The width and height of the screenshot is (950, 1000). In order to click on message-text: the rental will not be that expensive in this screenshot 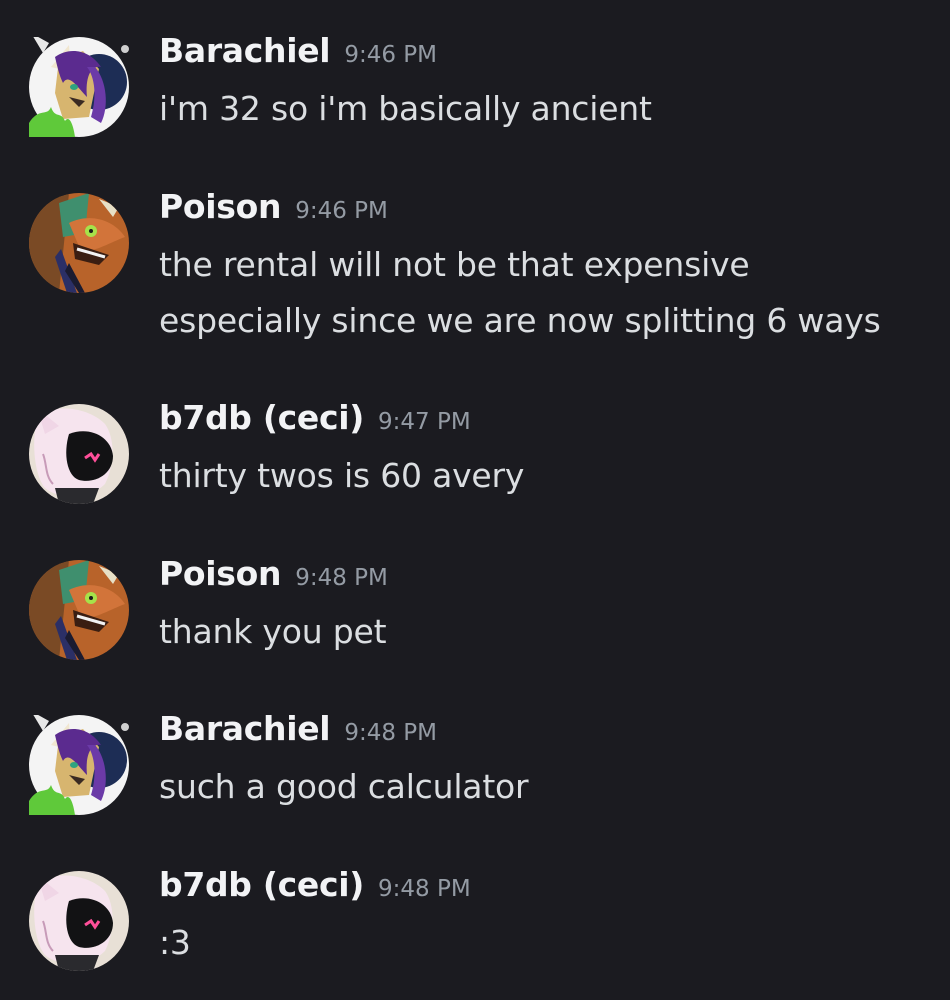, I will do `click(454, 264)`.